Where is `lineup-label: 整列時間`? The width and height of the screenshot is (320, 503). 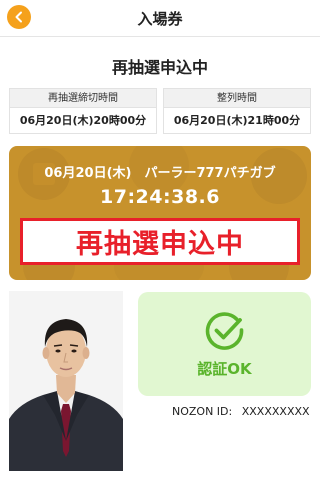
lineup-label: 整列時間 is located at coordinates (237, 98).